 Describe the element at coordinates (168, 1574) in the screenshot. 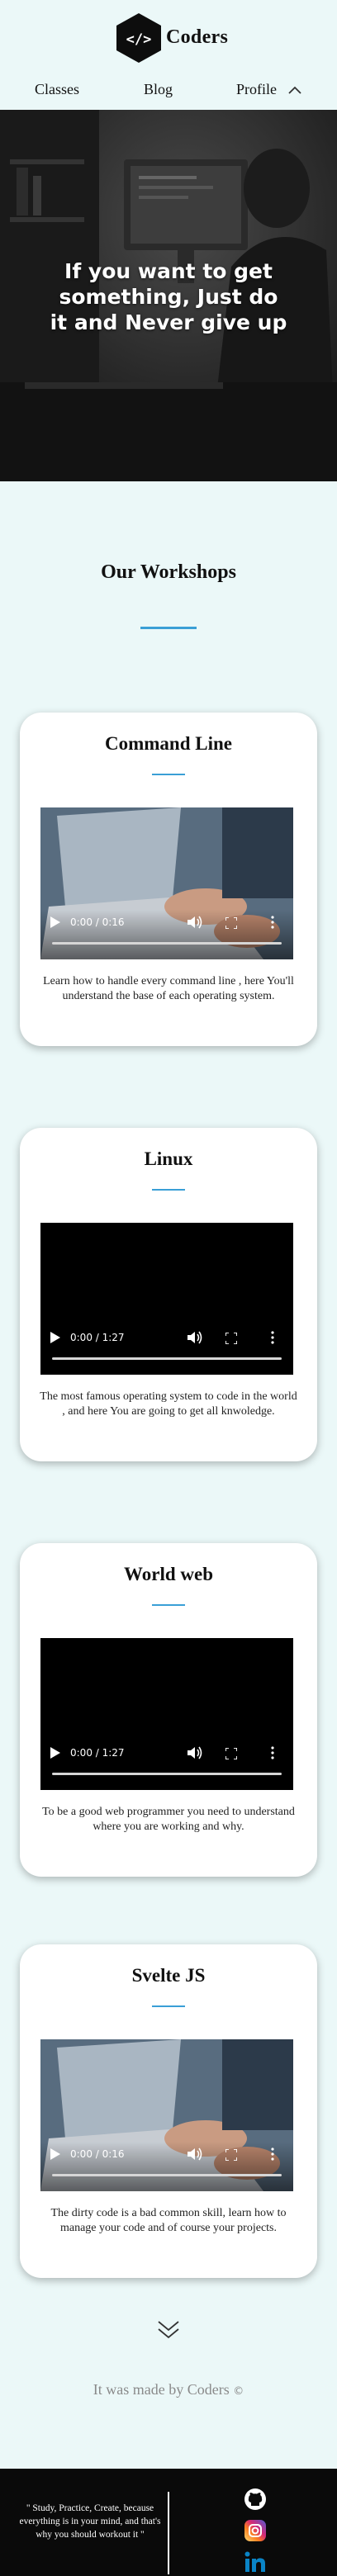

I see `card-title: World web` at that location.